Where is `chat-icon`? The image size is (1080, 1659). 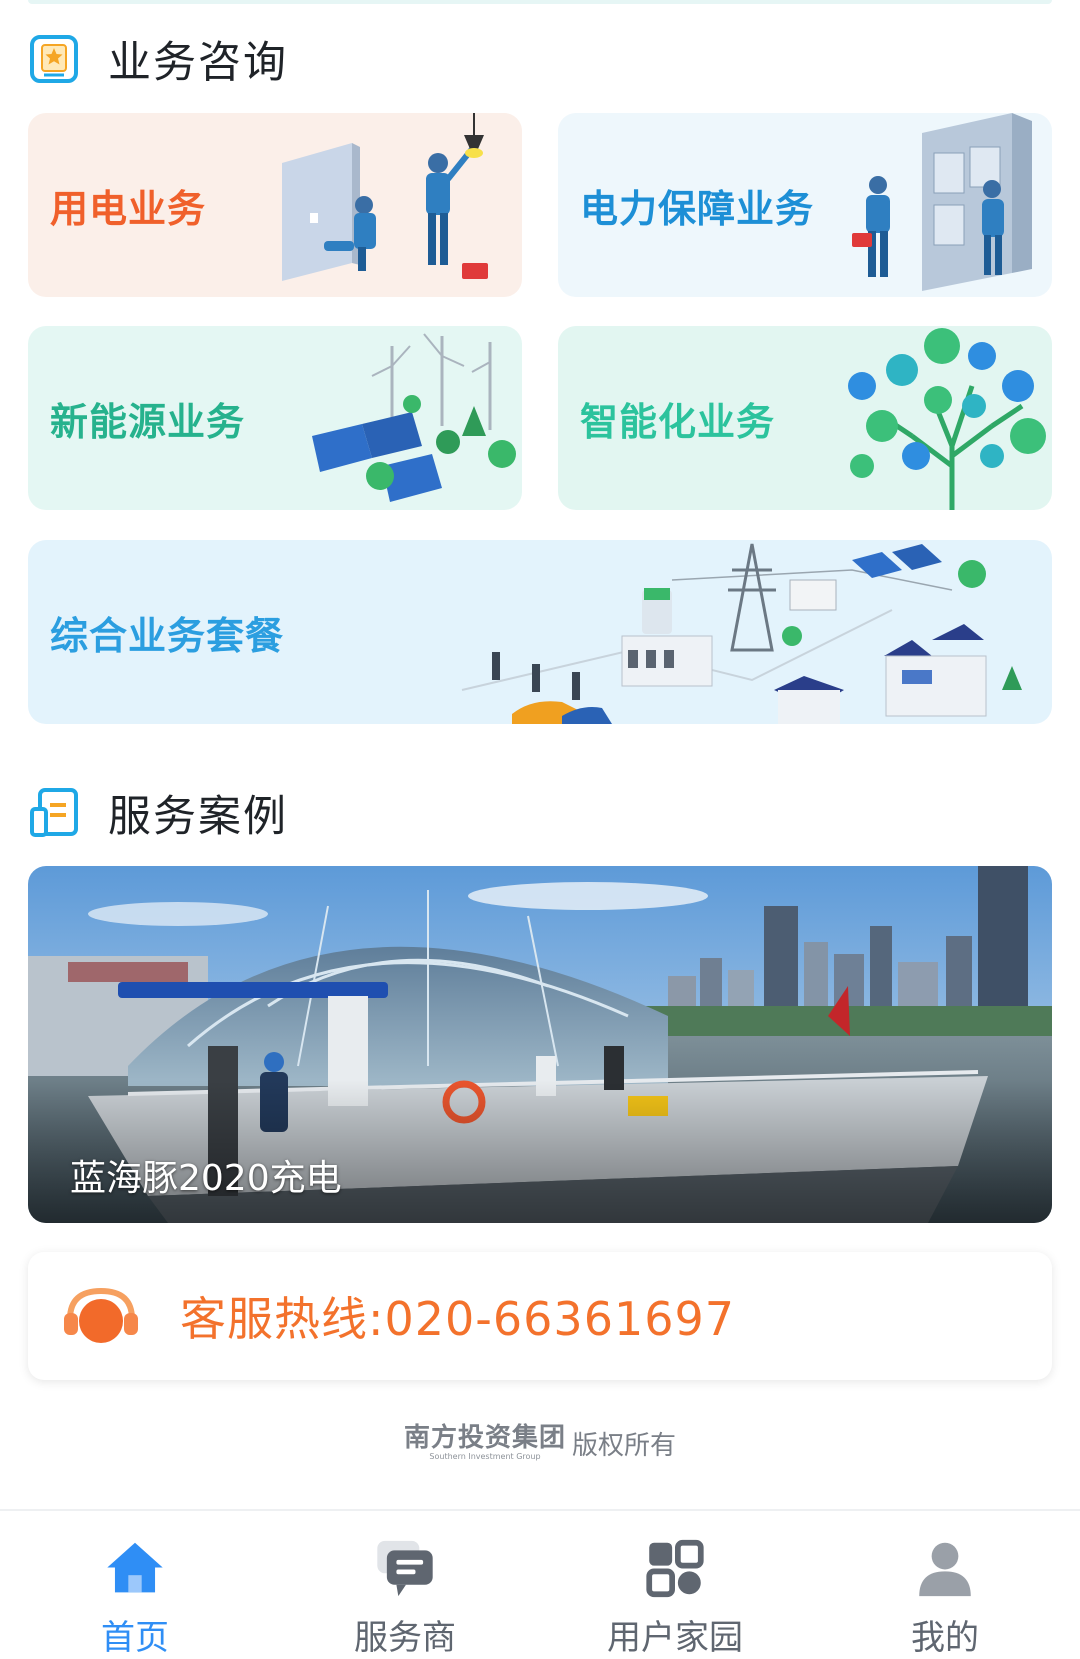
chat-icon is located at coordinates (405, 1568).